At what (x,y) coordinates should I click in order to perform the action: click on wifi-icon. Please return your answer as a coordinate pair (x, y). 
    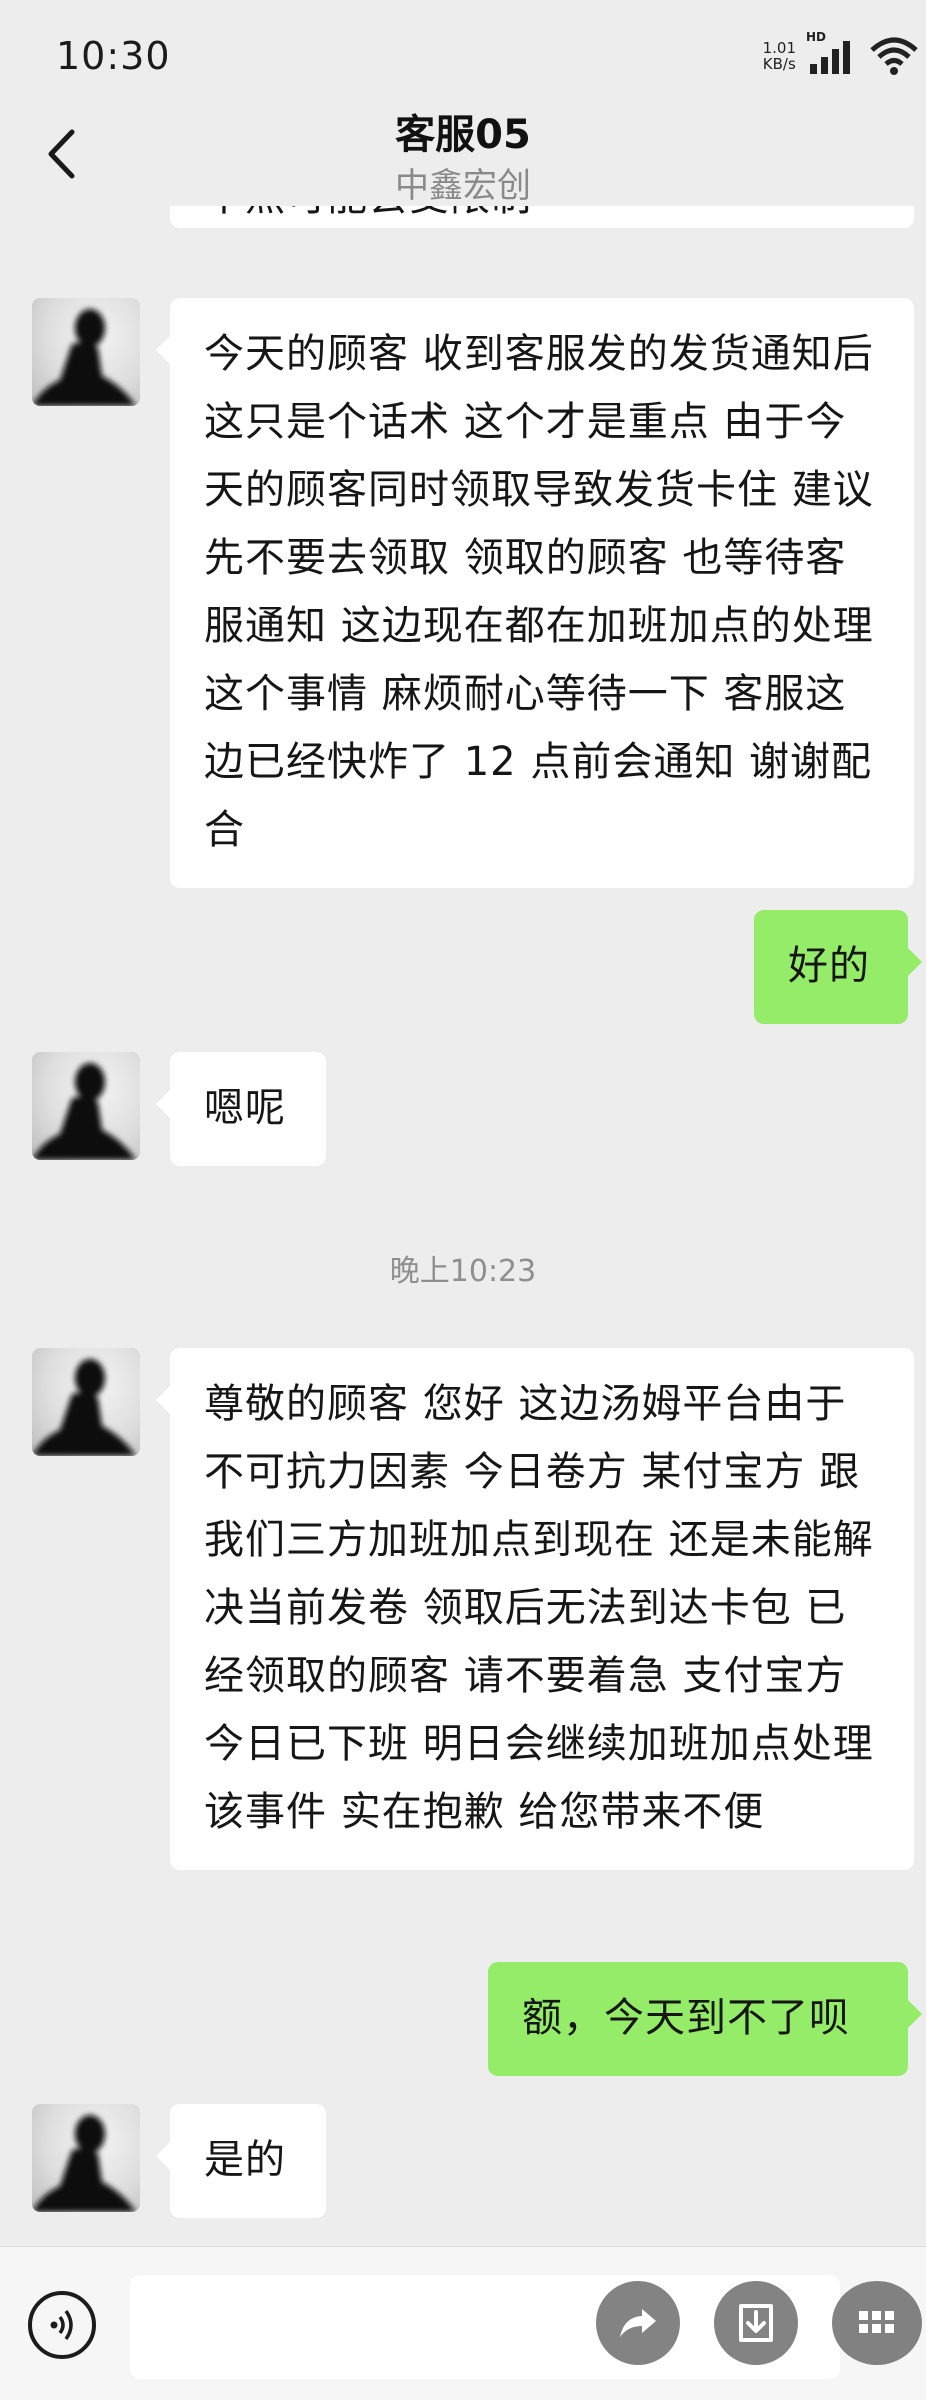
    Looking at the image, I should click on (894, 56).